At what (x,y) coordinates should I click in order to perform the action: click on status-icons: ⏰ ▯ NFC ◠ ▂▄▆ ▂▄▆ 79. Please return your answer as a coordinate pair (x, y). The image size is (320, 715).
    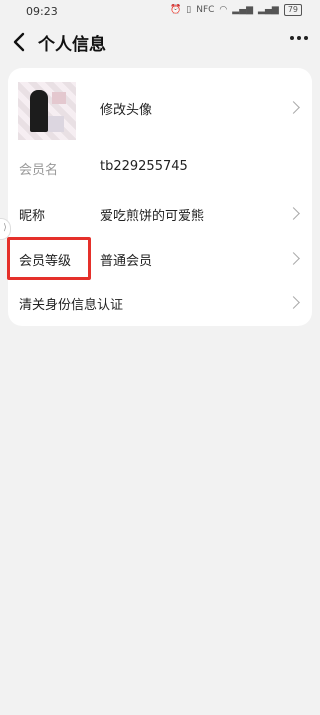
    Looking at the image, I should click on (236, 10).